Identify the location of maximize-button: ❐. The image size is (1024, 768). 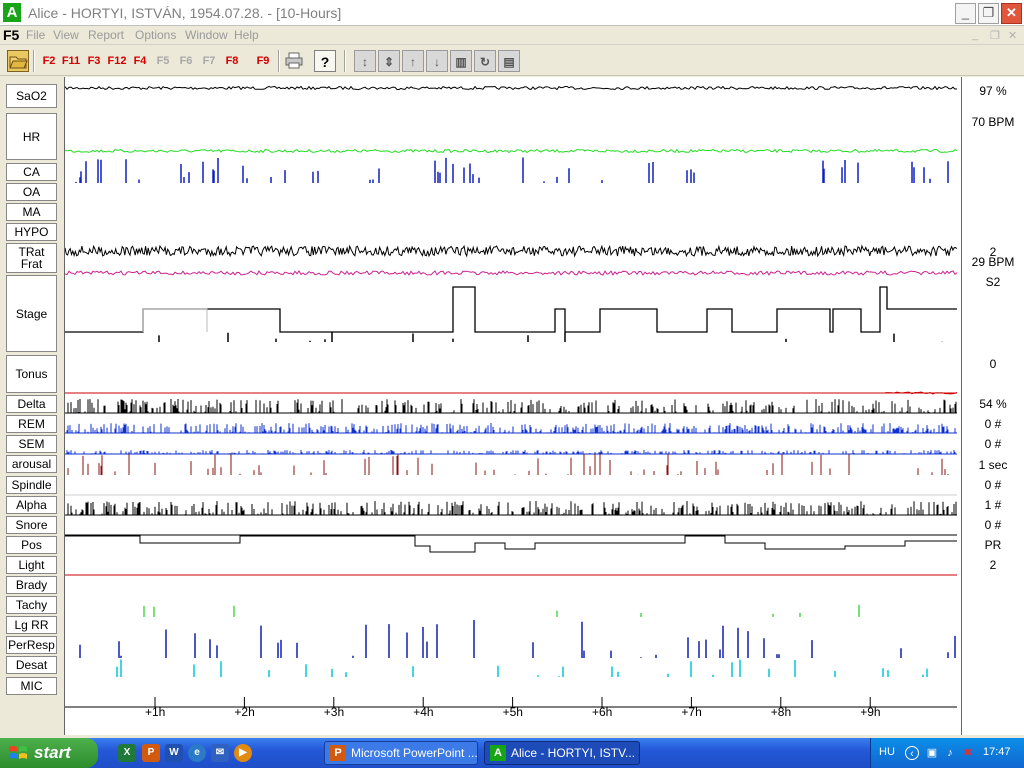
(988, 13).